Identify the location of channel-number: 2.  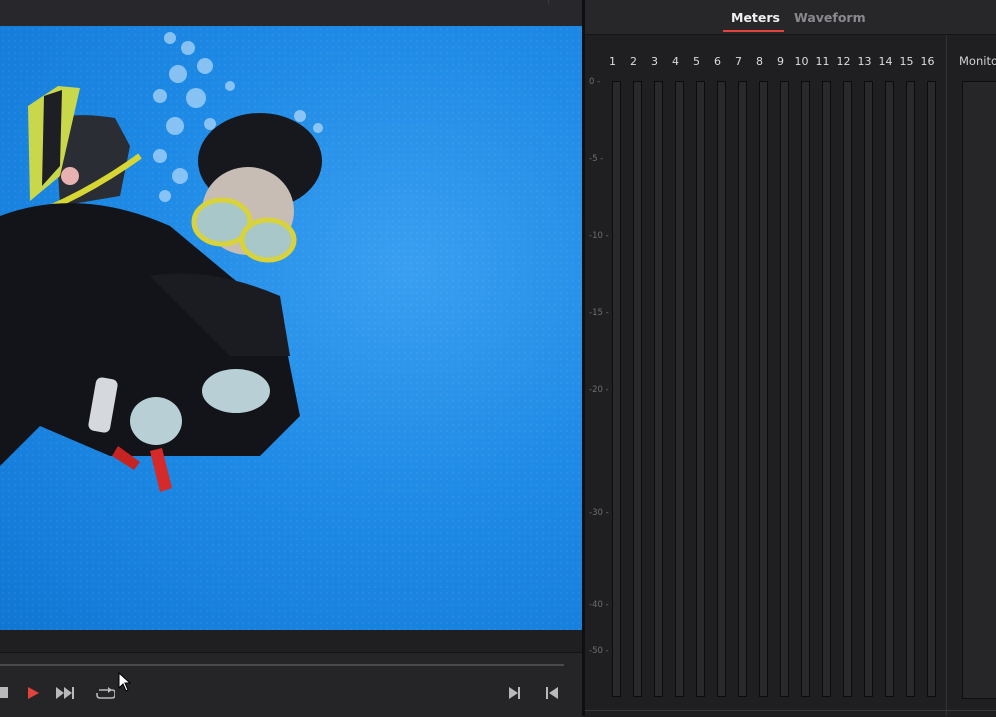
(633, 61).